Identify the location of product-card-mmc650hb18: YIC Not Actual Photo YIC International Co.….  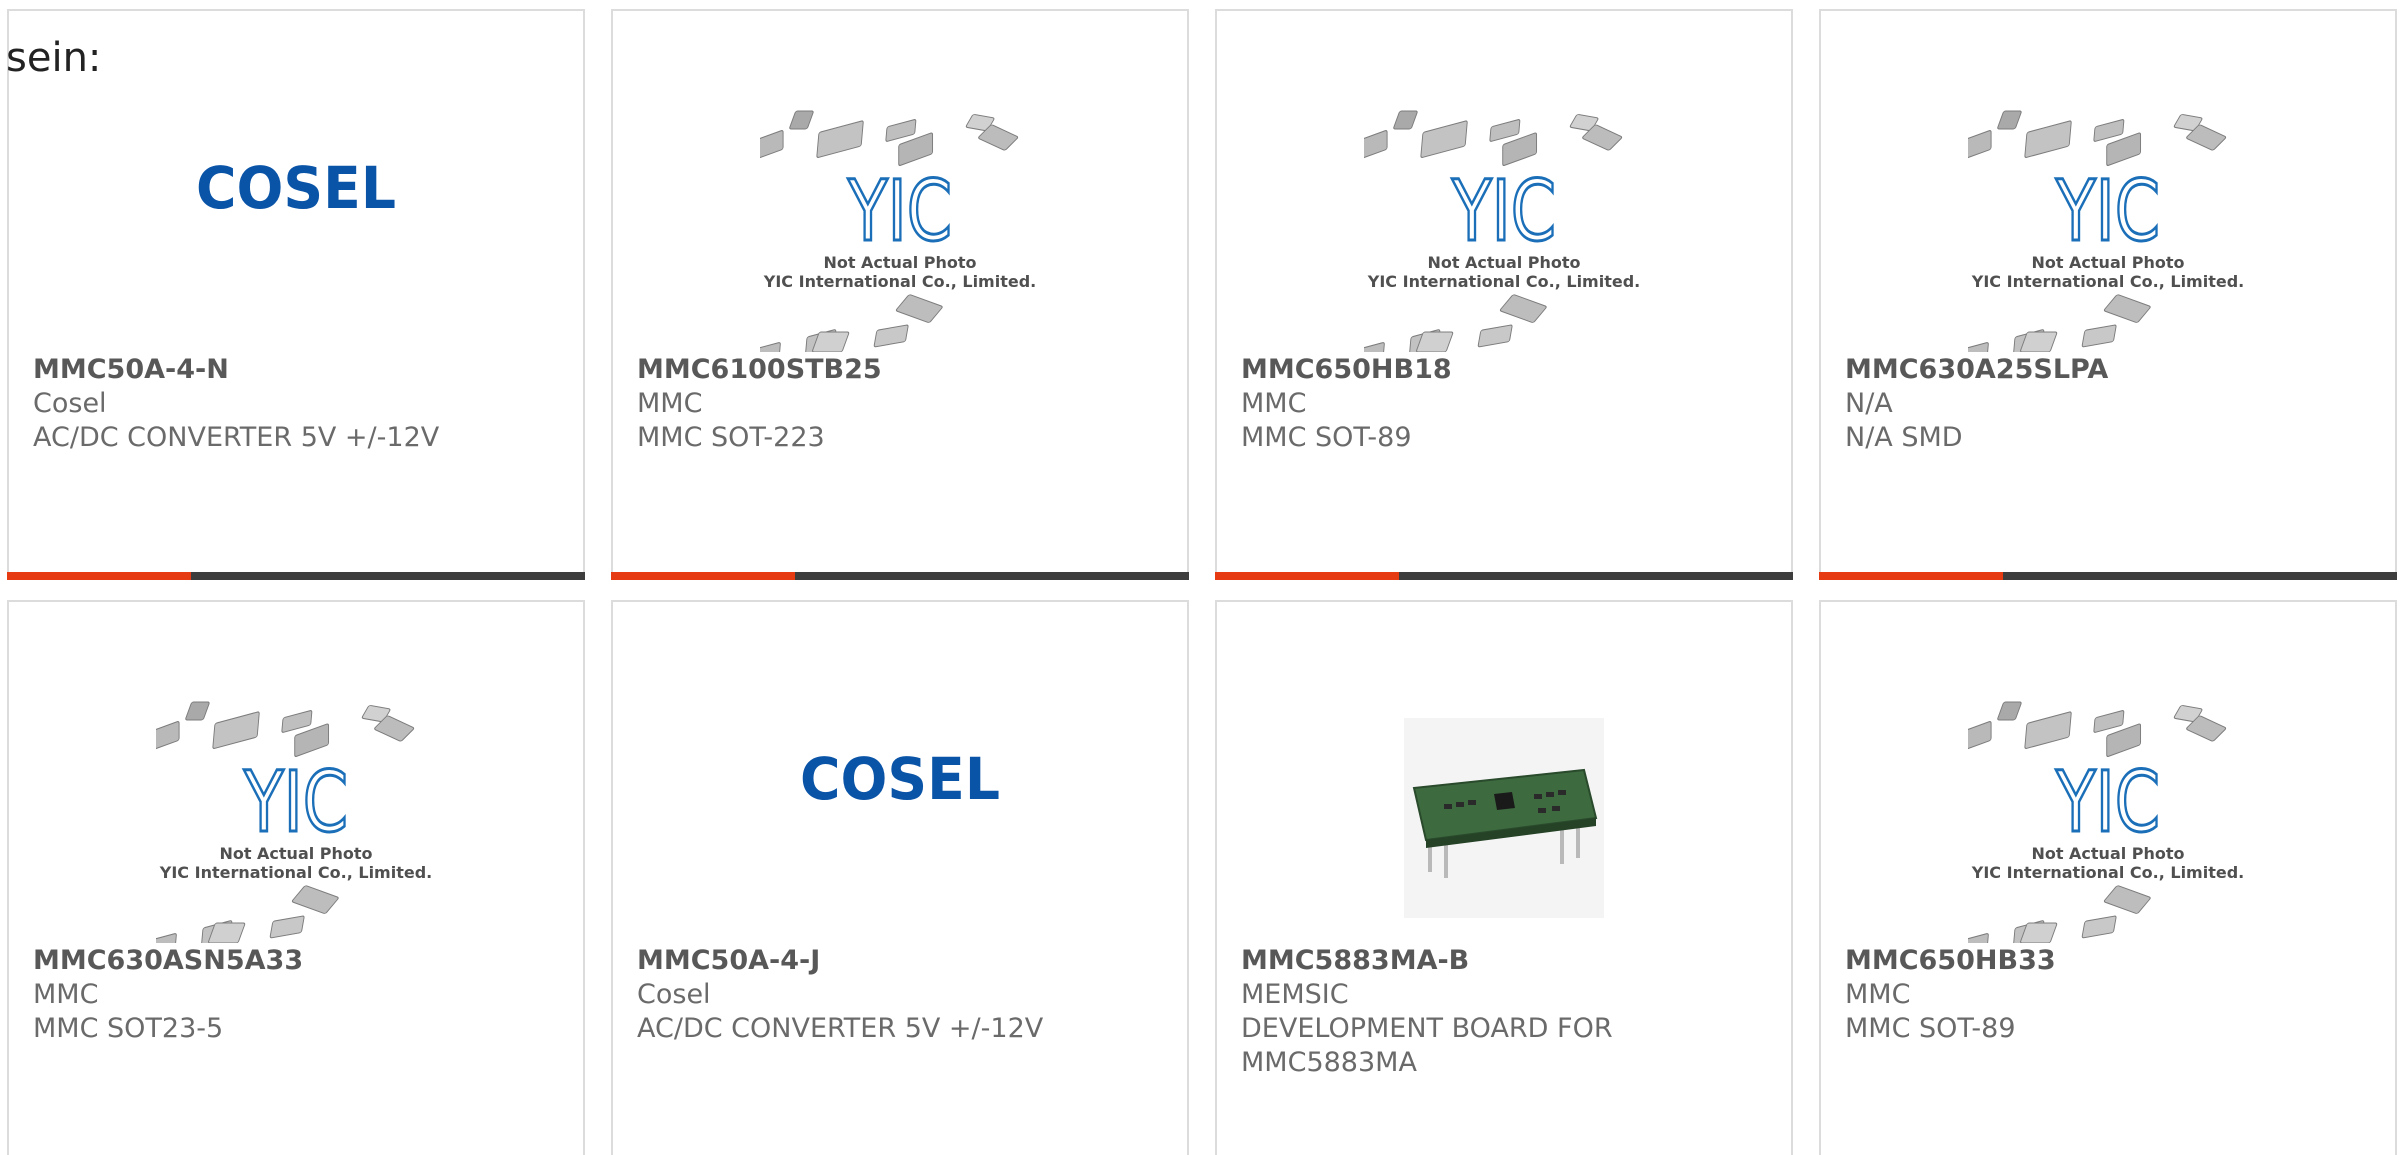
(1504, 294).